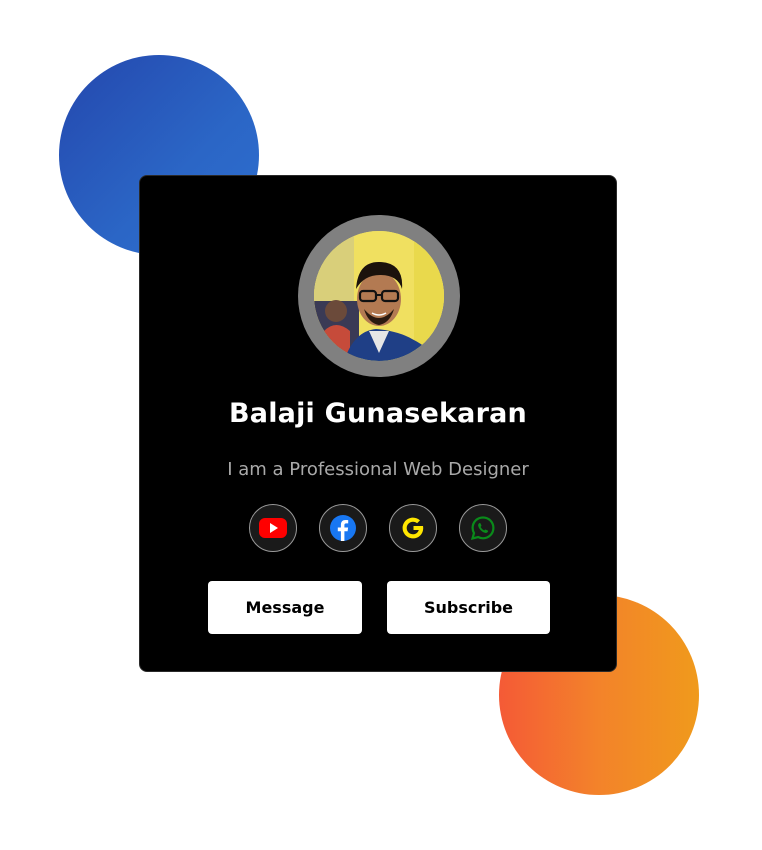 This screenshot has width=762, height=850. Describe the element at coordinates (379, 529) in the screenshot. I see `social-links` at that location.